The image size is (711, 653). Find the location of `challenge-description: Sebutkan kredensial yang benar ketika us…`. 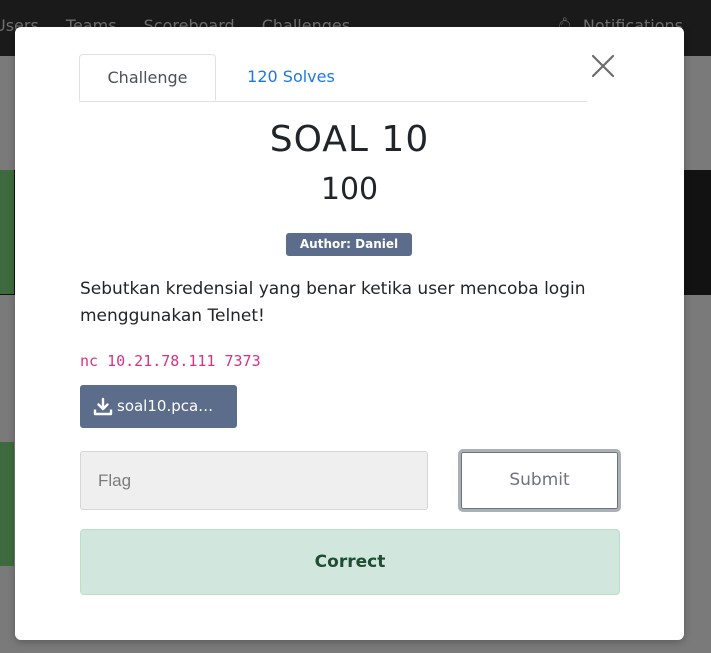

challenge-description: Sebutkan kredensial yang benar ketika us… is located at coordinates (333, 302).